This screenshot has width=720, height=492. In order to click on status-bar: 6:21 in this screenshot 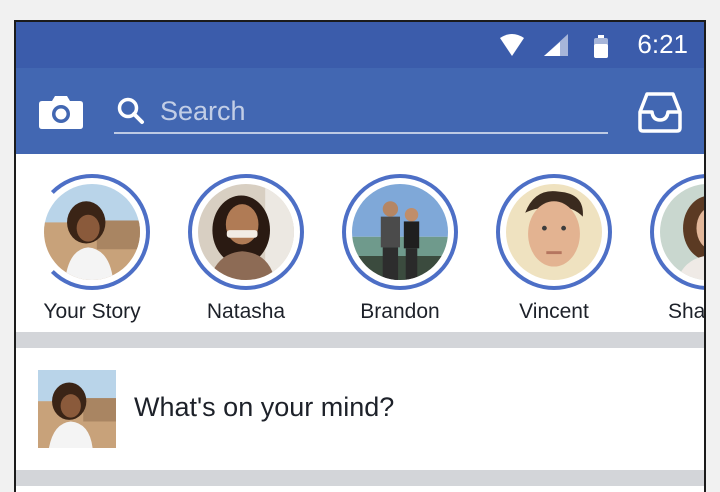, I will do `click(360, 45)`.